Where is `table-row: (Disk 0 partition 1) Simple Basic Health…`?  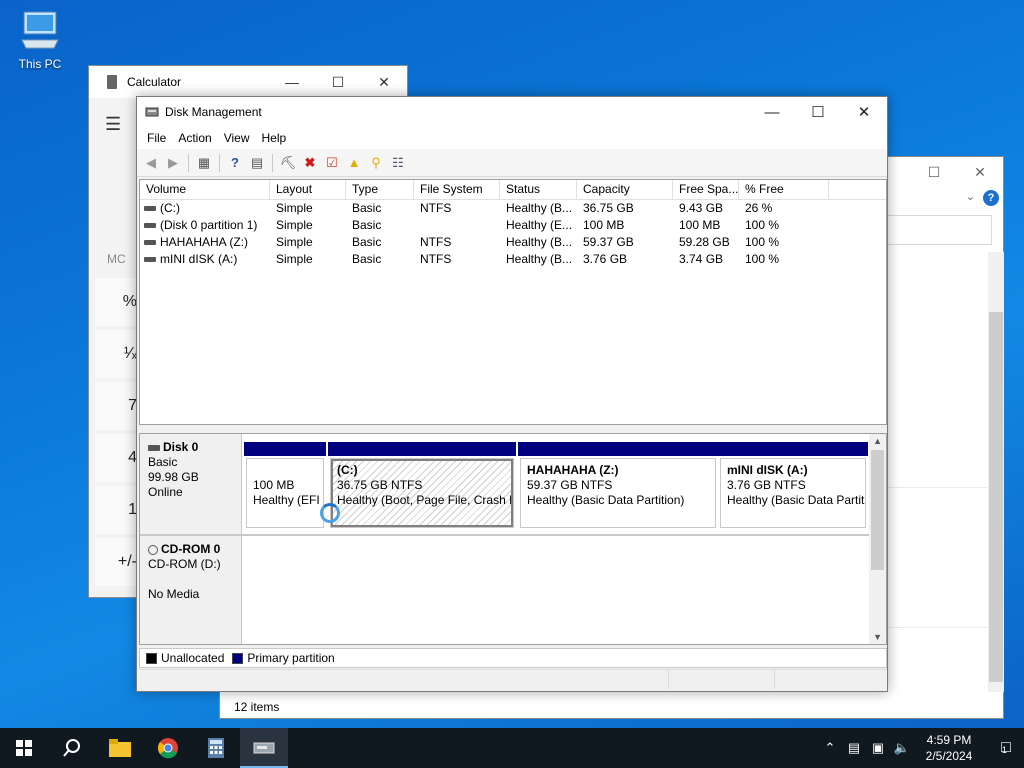
table-row: (Disk 0 partition 1) Simple Basic Health… is located at coordinates (513, 225).